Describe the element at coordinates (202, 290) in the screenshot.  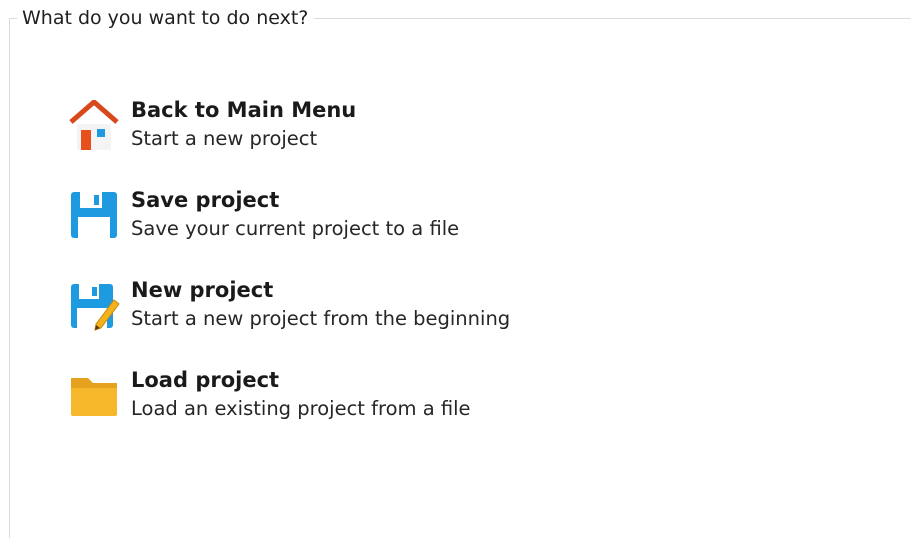
I see `option-title: New project` at that location.